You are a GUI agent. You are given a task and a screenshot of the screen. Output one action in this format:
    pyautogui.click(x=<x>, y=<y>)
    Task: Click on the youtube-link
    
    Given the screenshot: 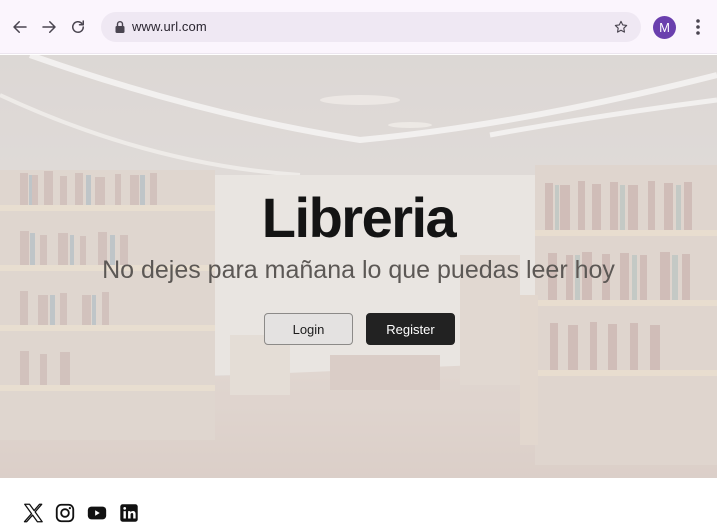 What is the action you would take?
    pyautogui.click(x=97, y=513)
    